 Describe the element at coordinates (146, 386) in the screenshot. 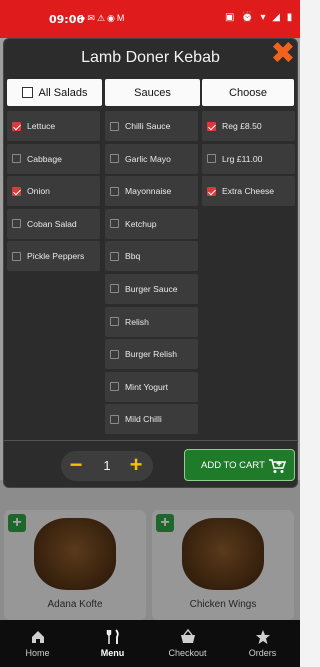

I see `sauce-option-label: Mint Yogurt` at that location.